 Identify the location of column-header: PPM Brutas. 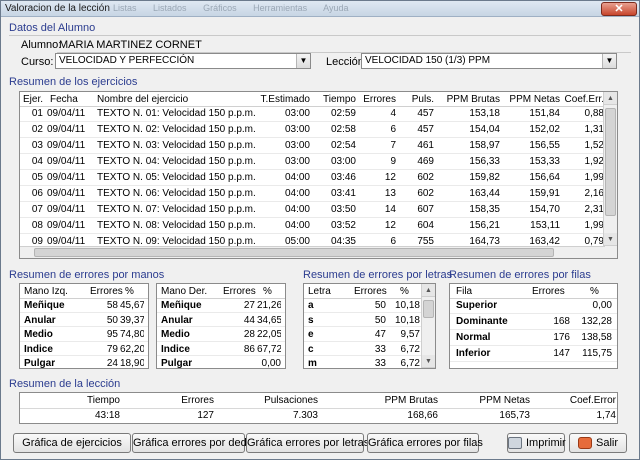
(469, 99).